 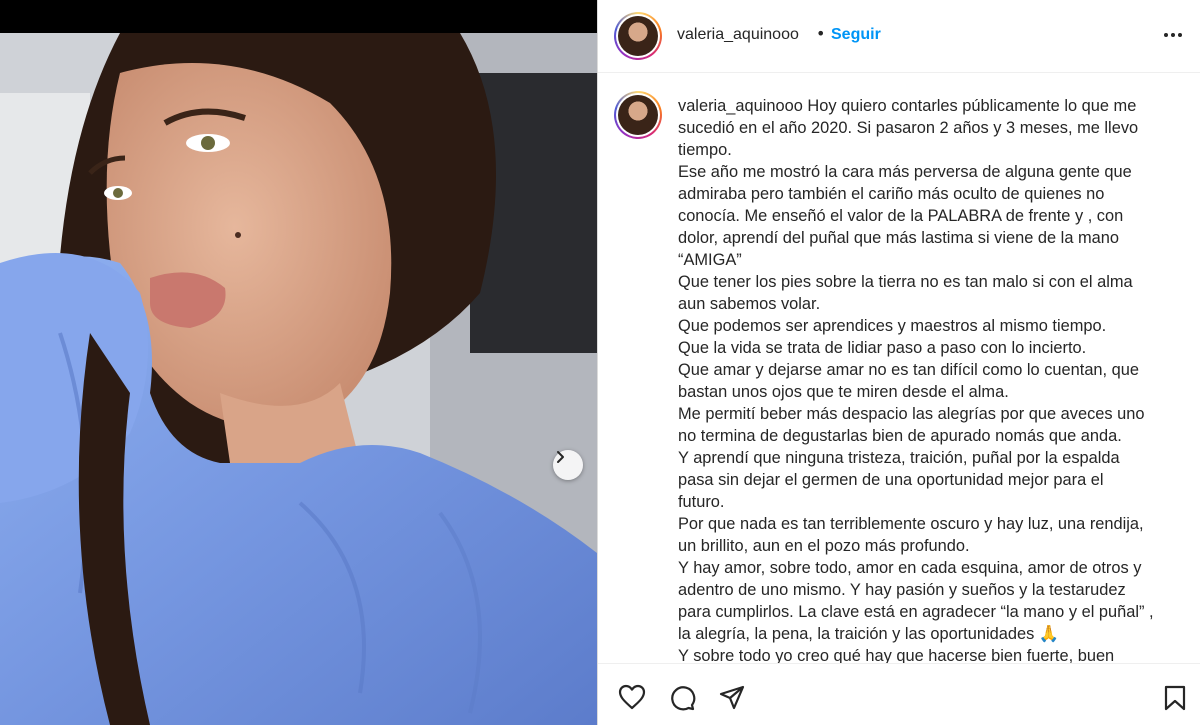 What do you see at coordinates (749, 304) in the screenshot?
I see `caption-line: aun sabemos volar.` at bounding box center [749, 304].